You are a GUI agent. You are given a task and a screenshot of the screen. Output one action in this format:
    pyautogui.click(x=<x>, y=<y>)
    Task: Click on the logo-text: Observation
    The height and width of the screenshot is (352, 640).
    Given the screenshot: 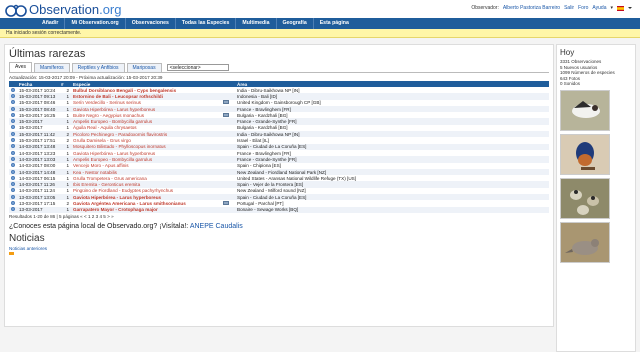 What is the action you would take?
    pyautogui.click(x=64, y=9)
    